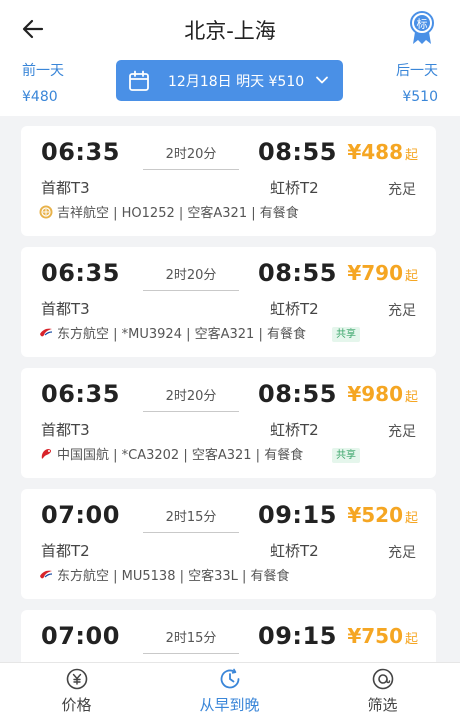 The height and width of the screenshot is (718, 460). I want to click on standard-badge-icon: 标, so click(422, 28).